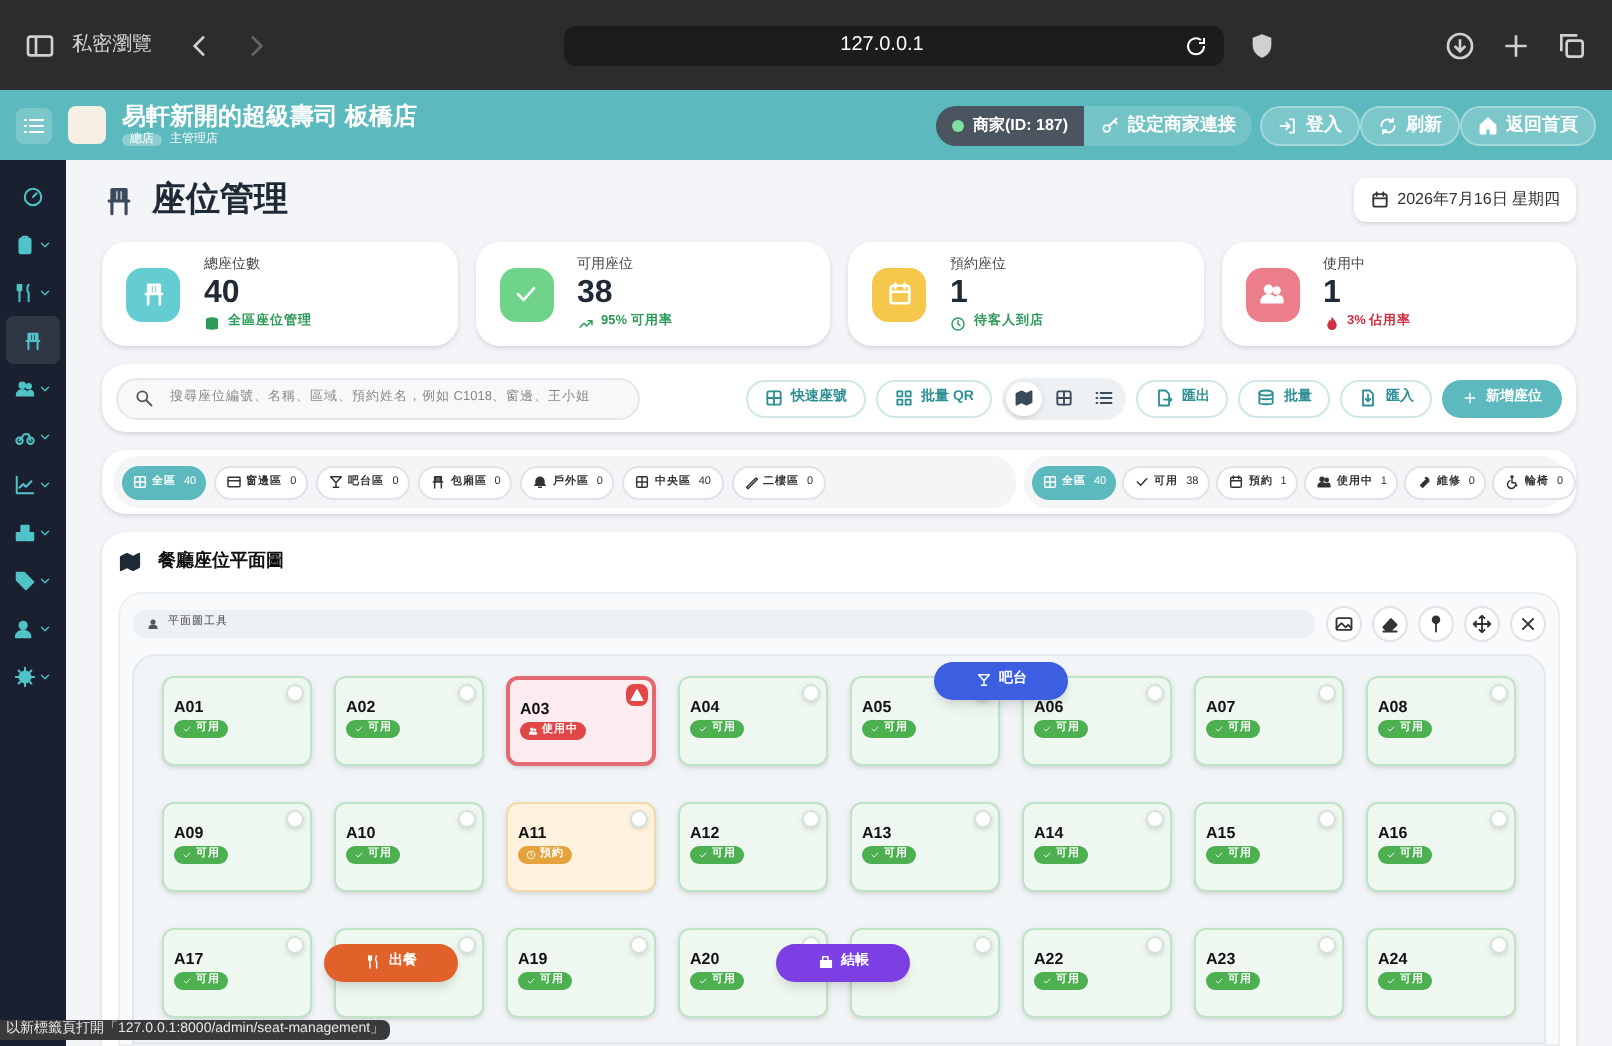 The width and height of the screenshot is (1612, 1046). I want to click on seat-label: A01, so click(189, 707).